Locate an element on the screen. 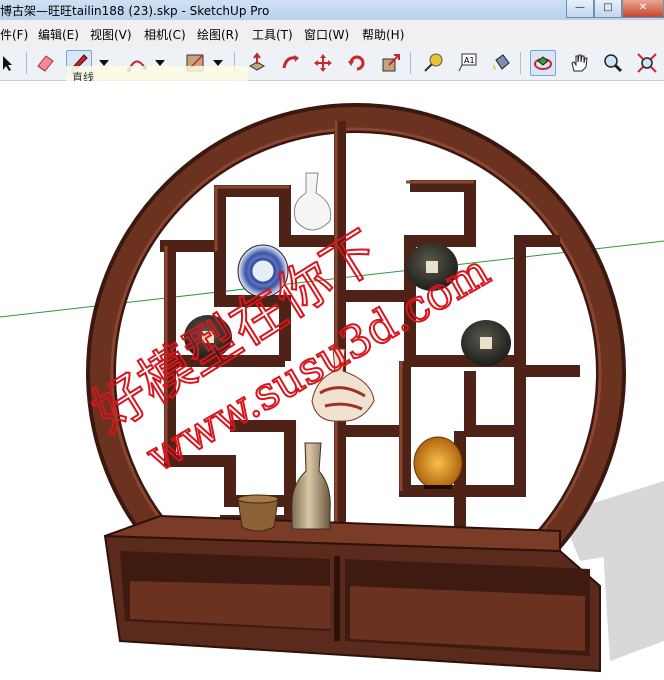 The height and width of the screenshot is (680, 664). menu-edit: 编辑(E) is located at coordinates (58, 34).